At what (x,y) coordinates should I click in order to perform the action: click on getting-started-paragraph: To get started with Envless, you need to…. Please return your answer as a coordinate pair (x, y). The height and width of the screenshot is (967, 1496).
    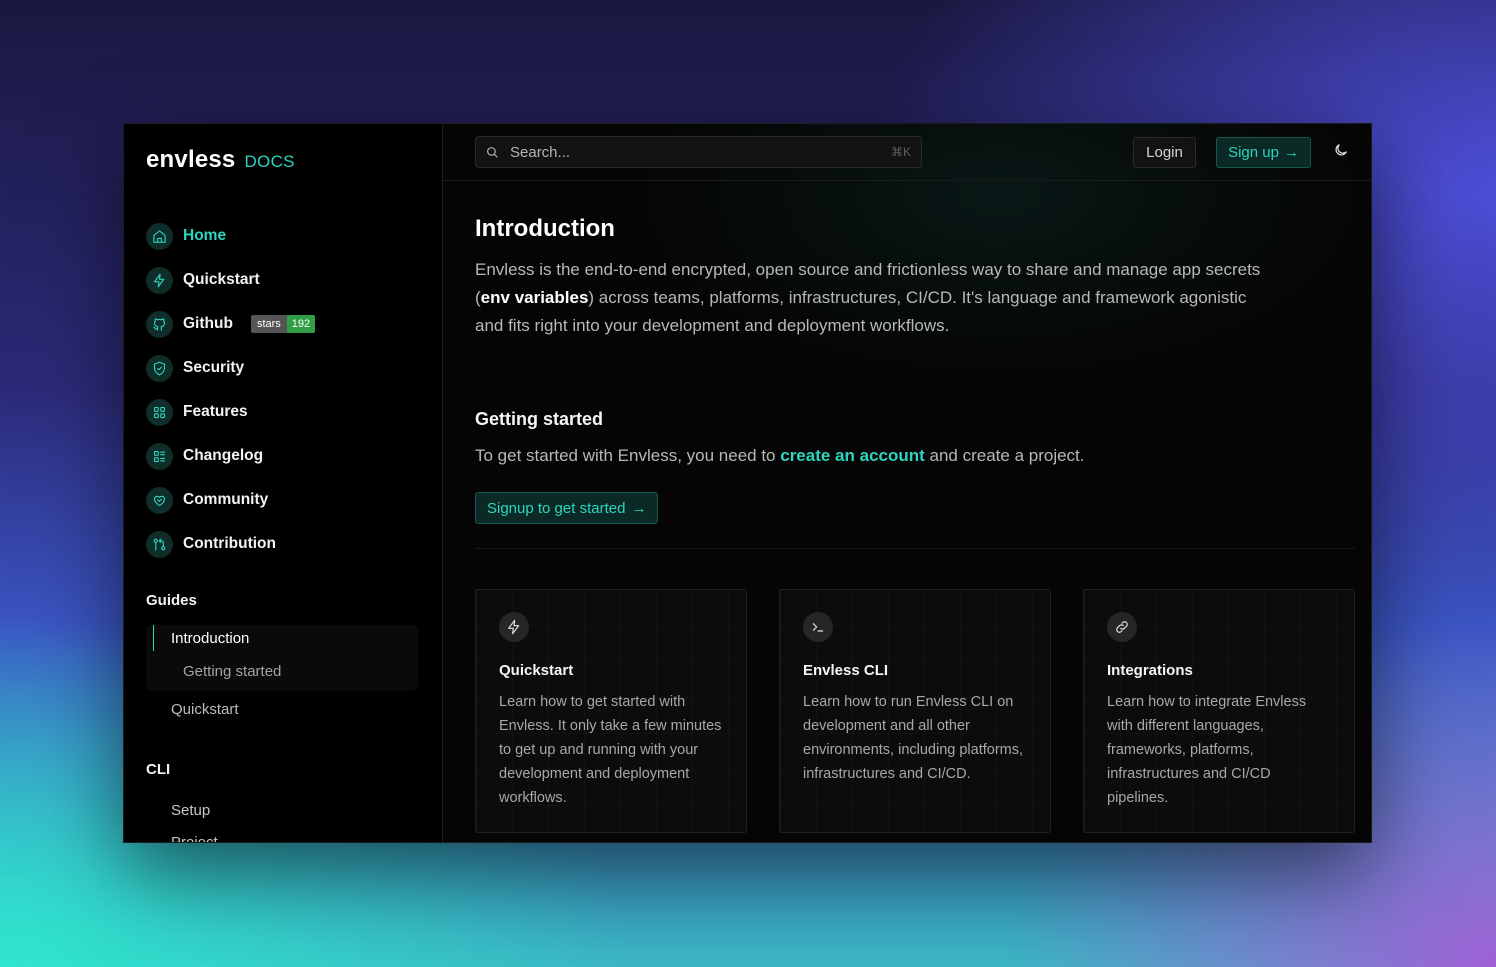
    Looking at the image, I should click on (915, 456).